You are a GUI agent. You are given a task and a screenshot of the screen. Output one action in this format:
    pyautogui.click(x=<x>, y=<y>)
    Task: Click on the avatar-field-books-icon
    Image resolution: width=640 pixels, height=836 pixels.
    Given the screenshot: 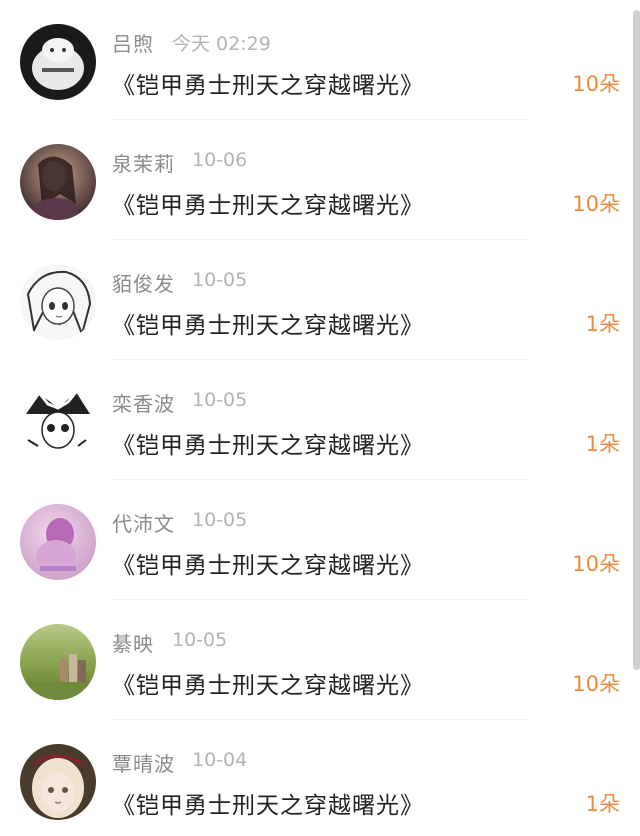 What is the action you would take?
    pyautogui.click(x=58, y=662)
    